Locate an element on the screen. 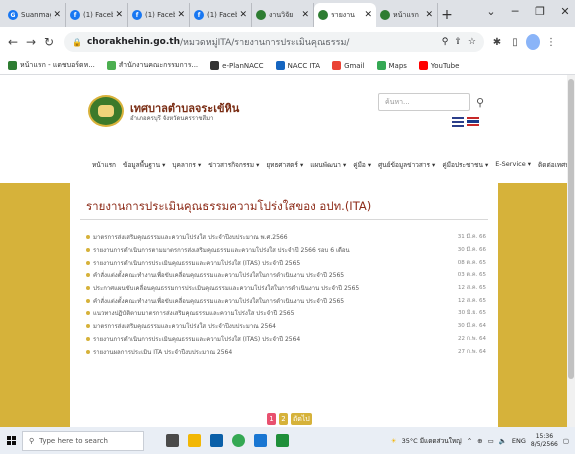 The image size is (575, 454). url-path: /หมวดหมู่ITA/รายงานการประเมินคุณธรรม/ is located at coordinates (264, 43).